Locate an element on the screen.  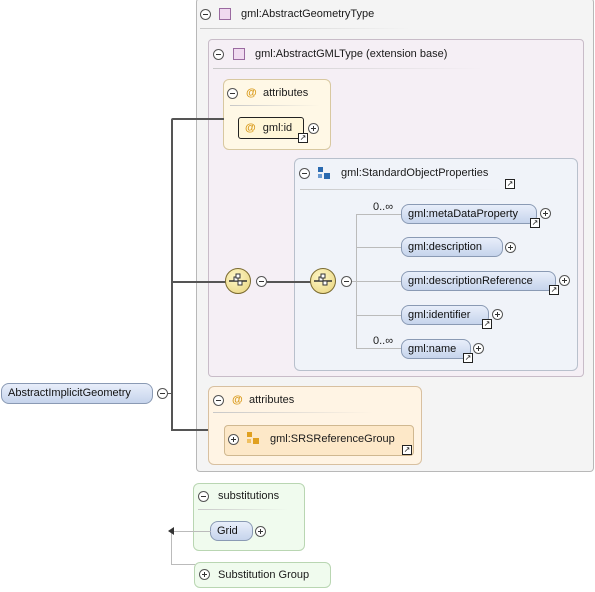
substitution-grid-element: Grid is located at coordinates (231, 531).